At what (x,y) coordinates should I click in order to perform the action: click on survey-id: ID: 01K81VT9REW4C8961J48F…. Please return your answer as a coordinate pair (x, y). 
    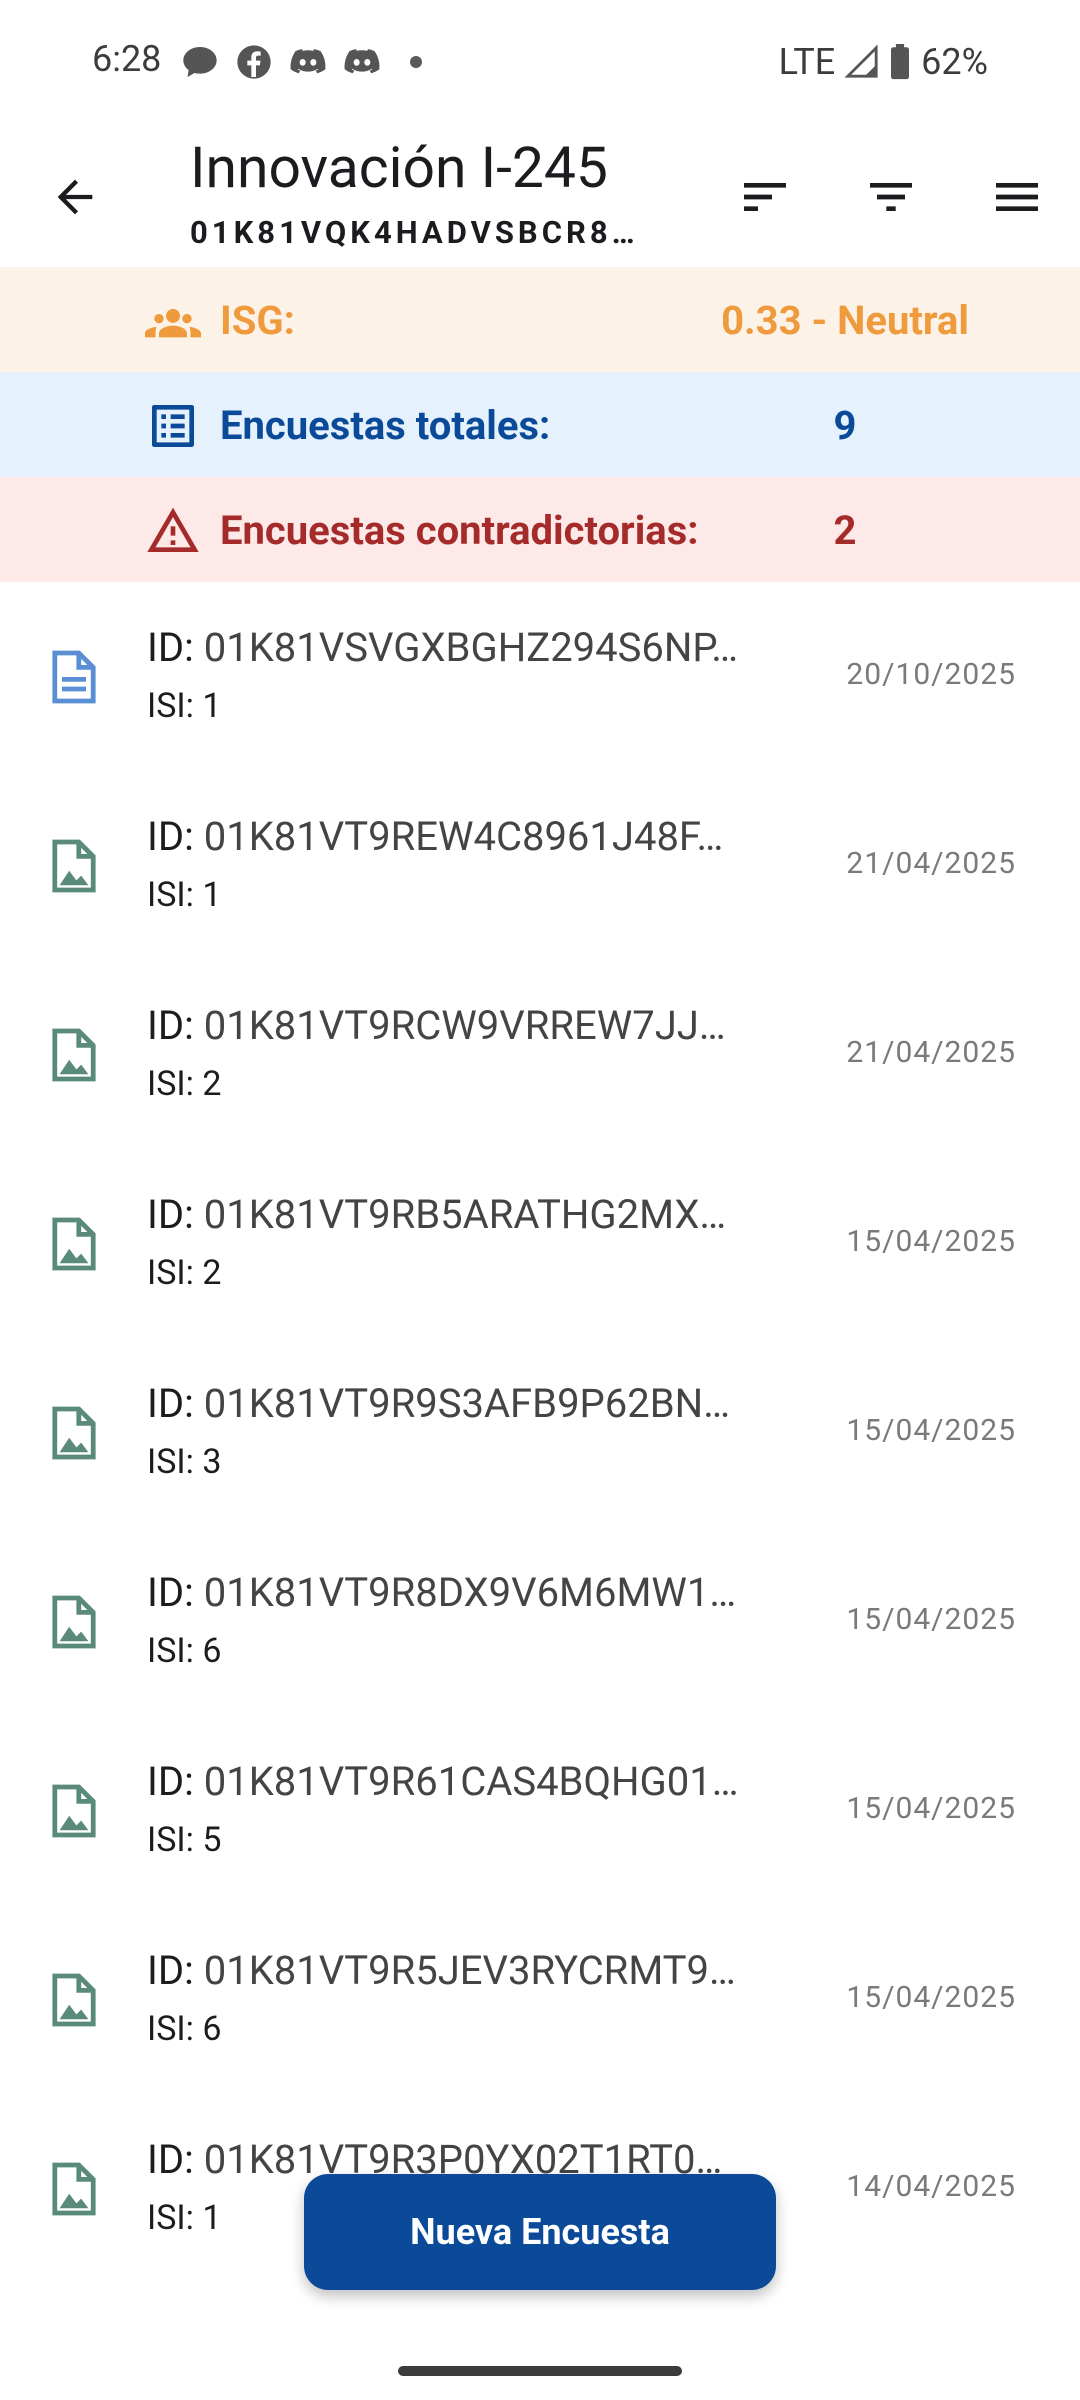
    Looking at the image, I should click on (435, 836).